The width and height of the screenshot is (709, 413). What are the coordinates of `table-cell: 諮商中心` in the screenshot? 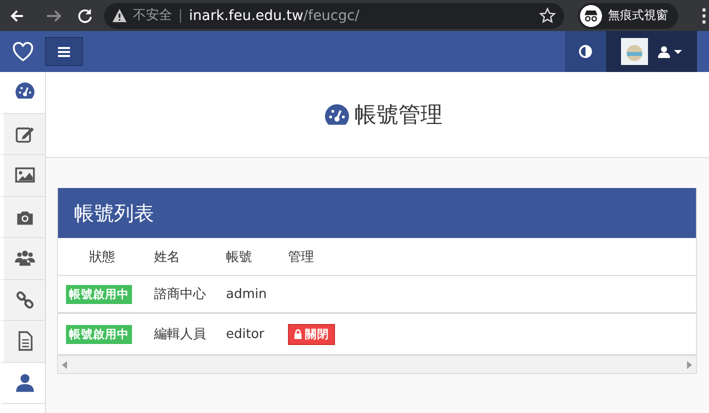 It's located at (182, 294).